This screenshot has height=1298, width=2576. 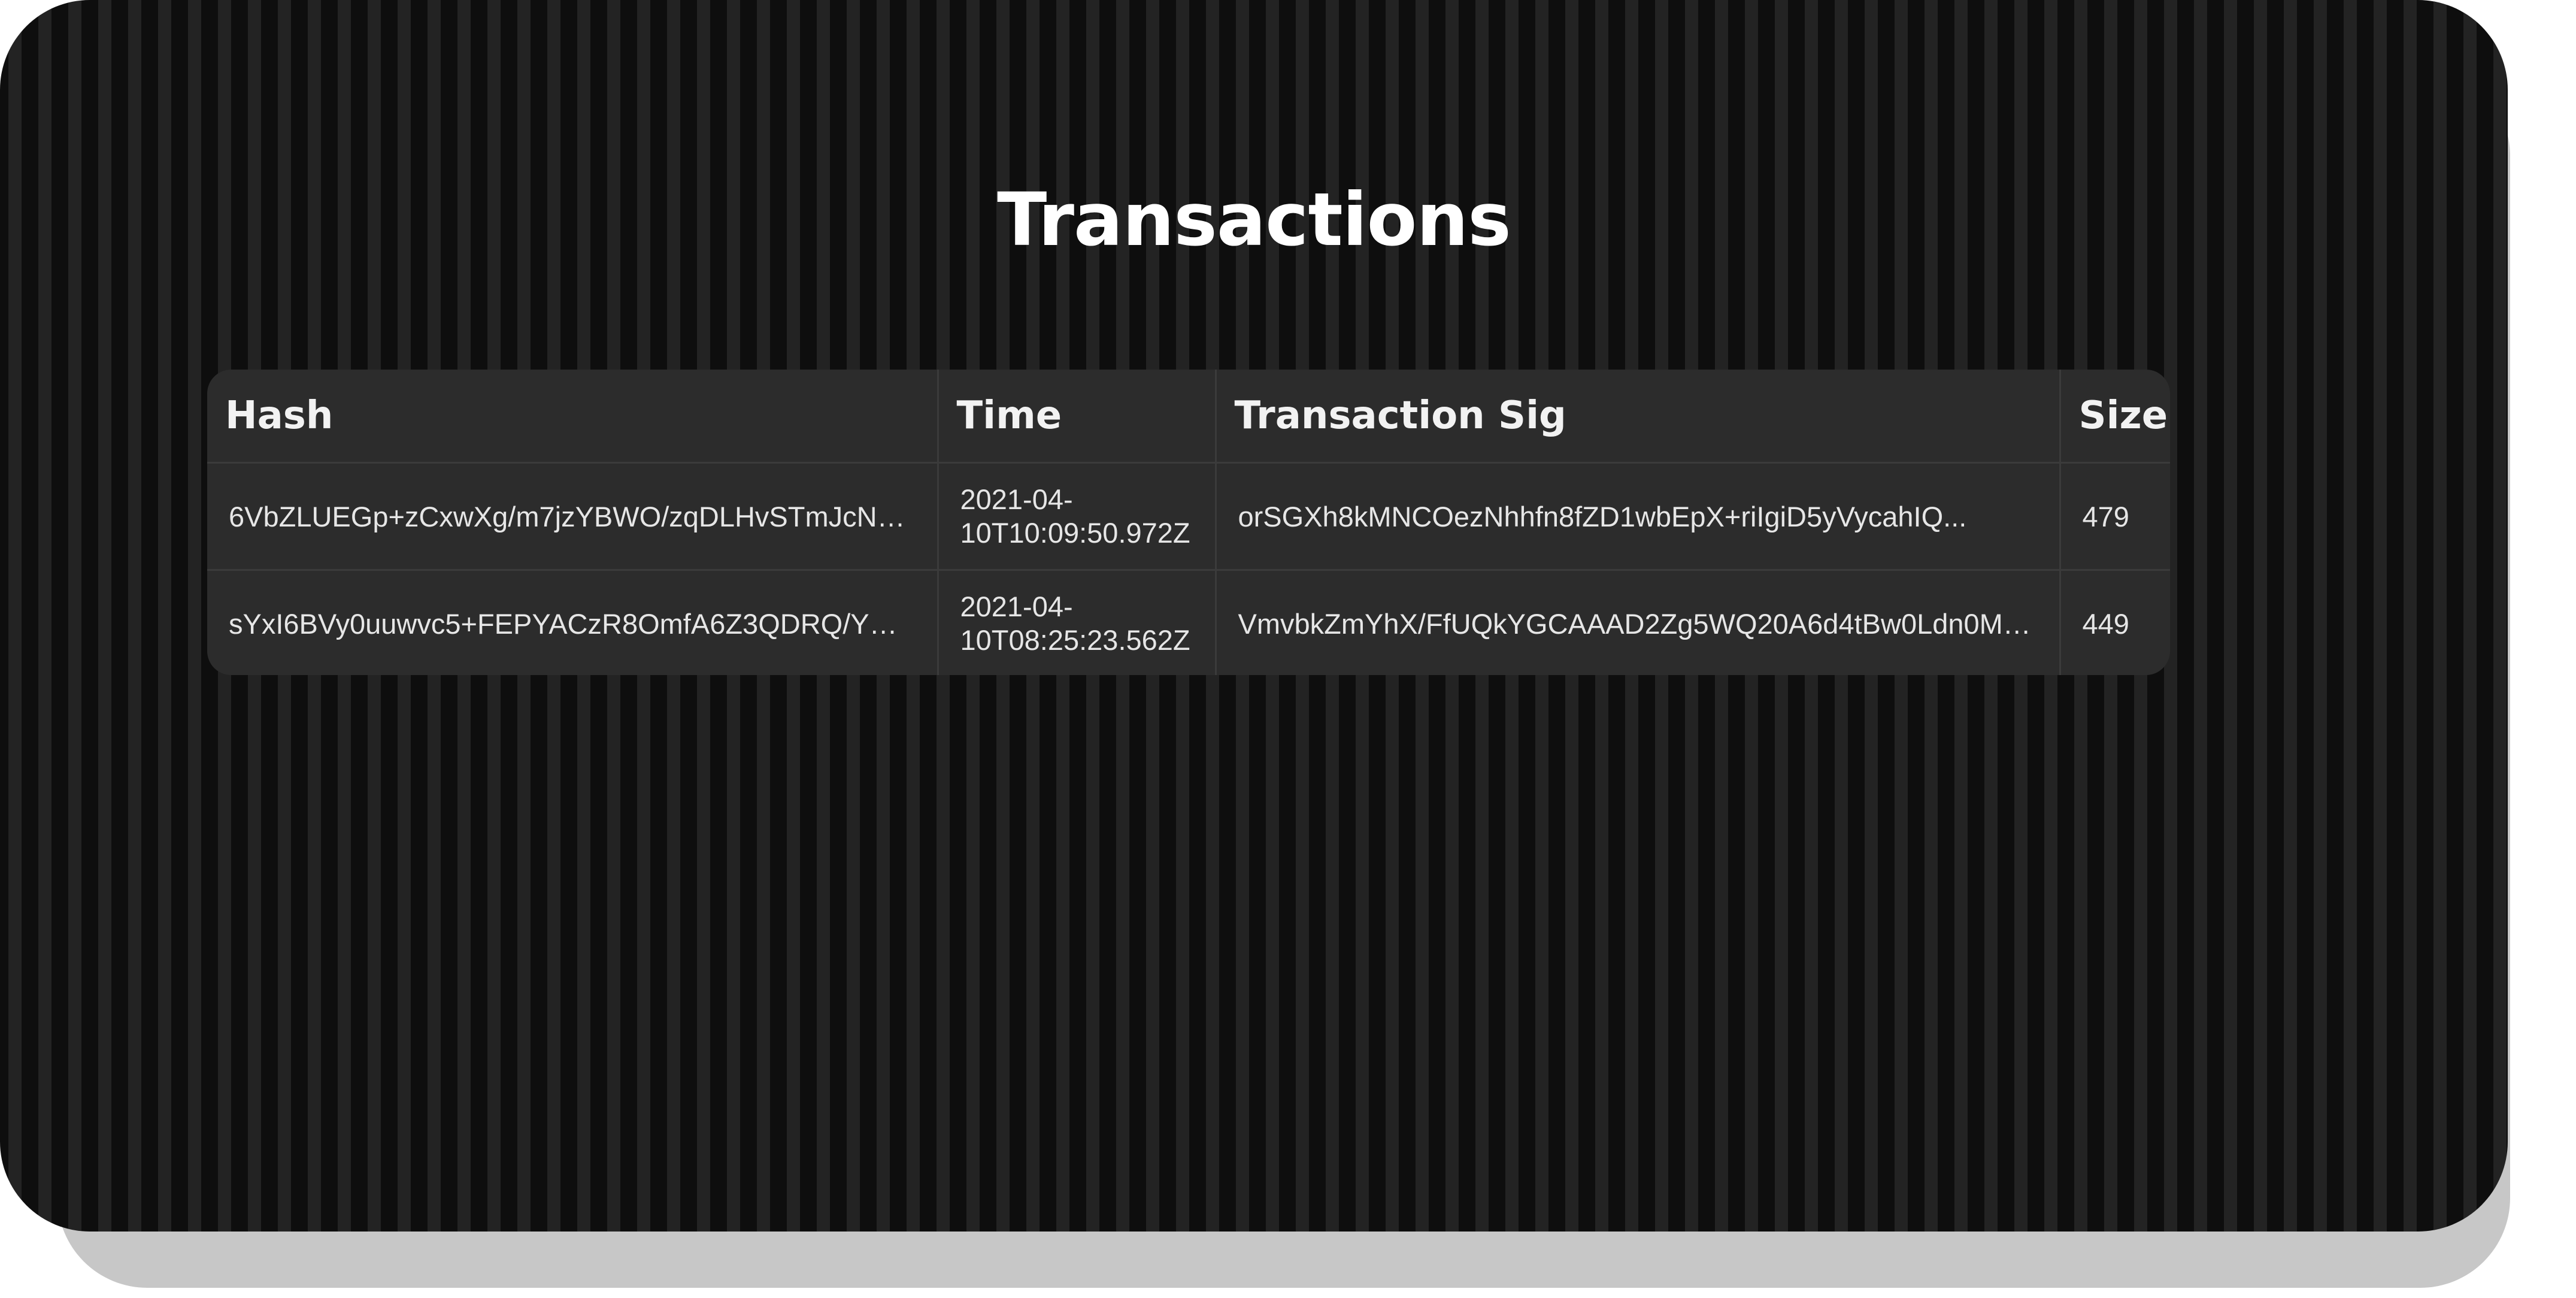 What do you see at coordinates (1077, 417) in the screenshot?
I see `column-header-time: Time` at bounding box center [1077, 417].